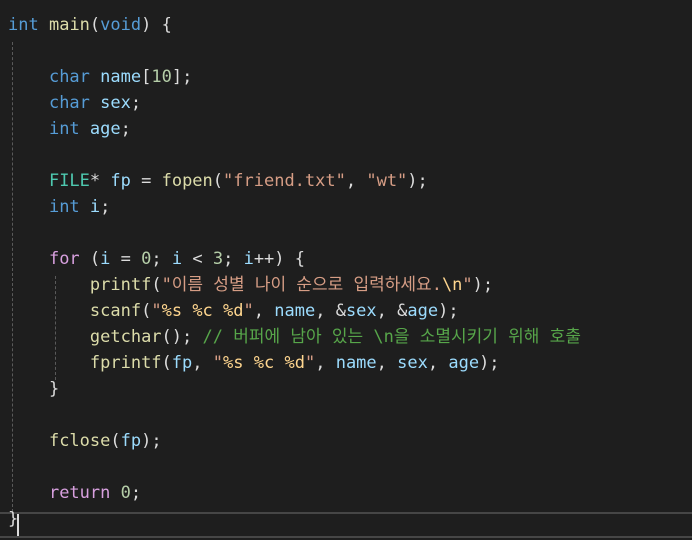  I want to click on code-token: printf, so click(120, 285).